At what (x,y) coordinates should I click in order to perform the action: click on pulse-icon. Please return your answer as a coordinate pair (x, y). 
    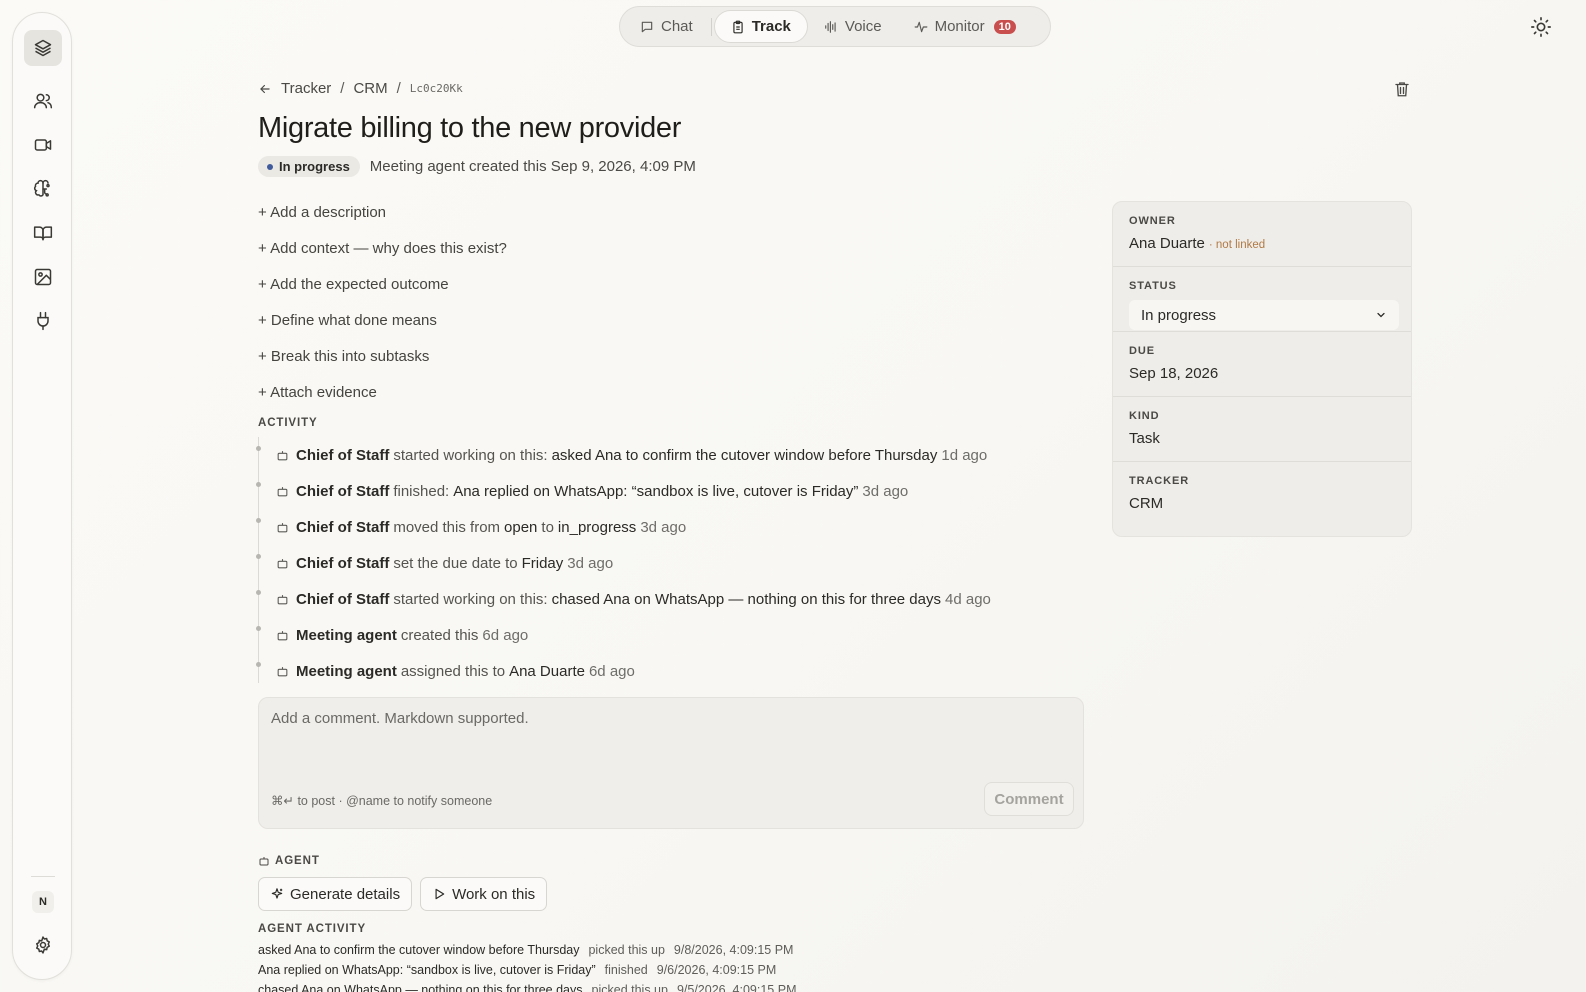
    Looking at the image, I should click on (921, 26).